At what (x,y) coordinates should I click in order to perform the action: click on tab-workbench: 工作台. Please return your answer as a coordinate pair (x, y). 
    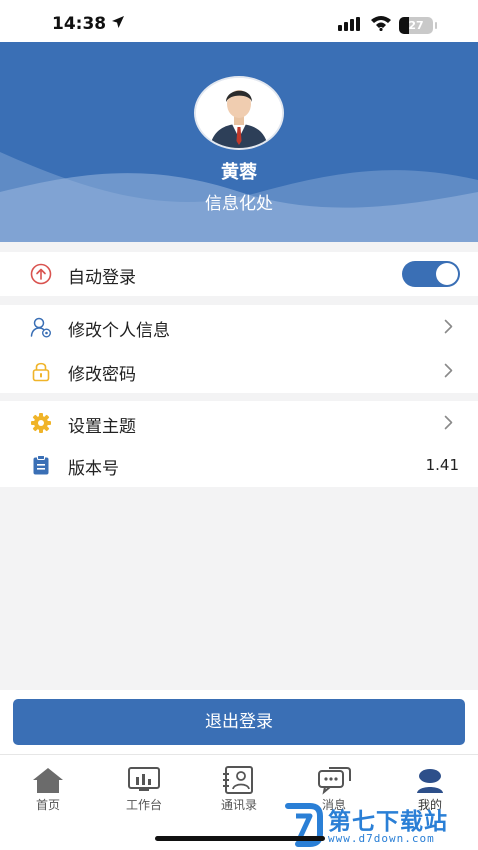
    Looking at the image, I should click on (144, 791).